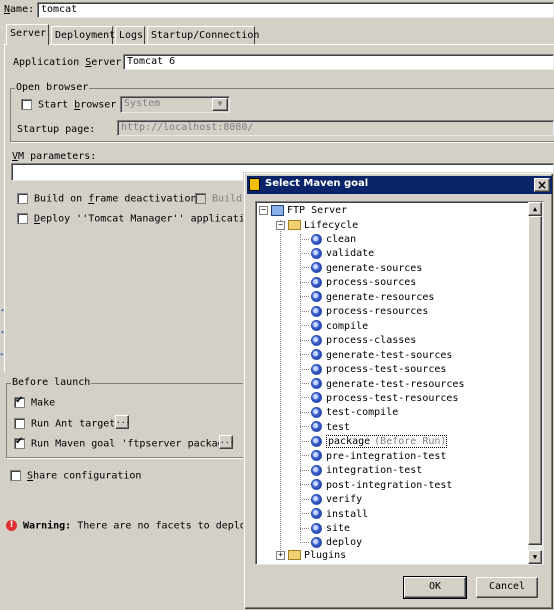 Image resolution: width=554 pixels, height=610 pixels. Describe the element at coordinates (364, 312) in the screenshot. I see `tree-goal-process-resources: process-resources` at that location.